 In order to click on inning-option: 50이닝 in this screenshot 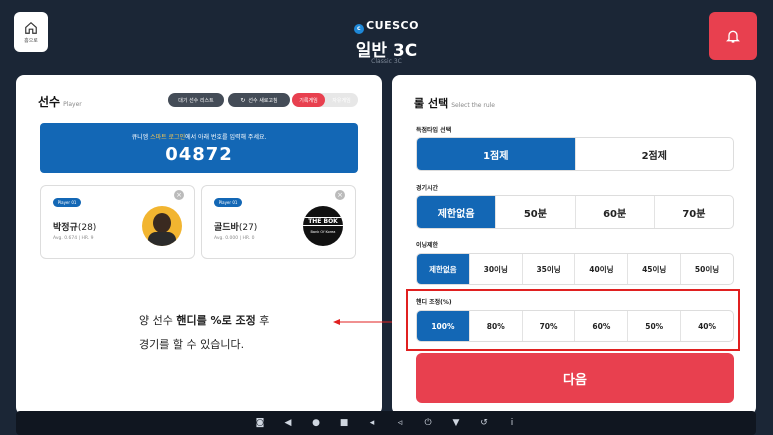, I will do `click(706, 269)`.